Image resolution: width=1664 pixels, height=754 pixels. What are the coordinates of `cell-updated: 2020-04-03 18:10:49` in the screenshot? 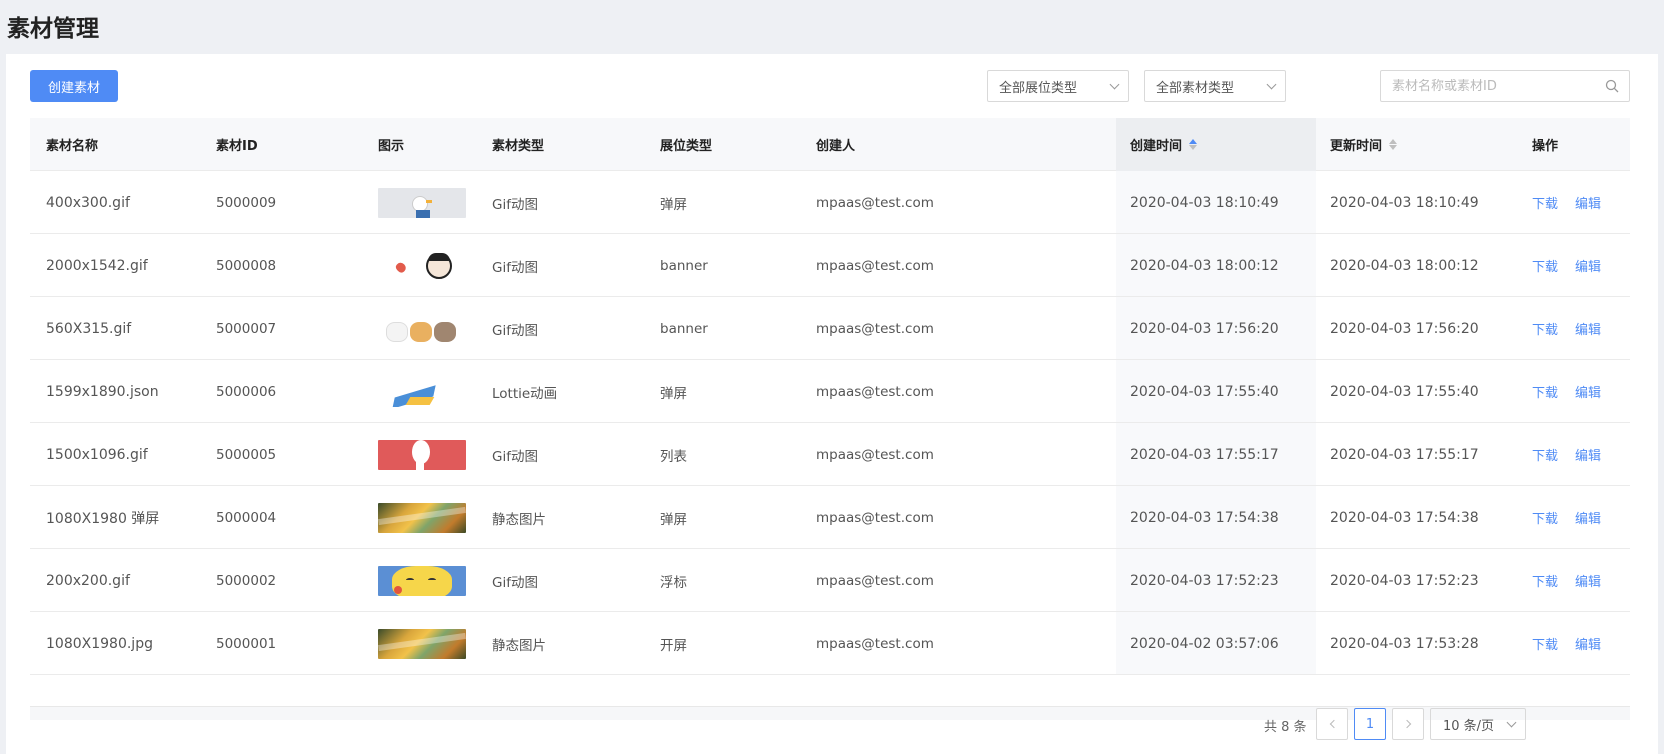 It's located at (1404, 202).